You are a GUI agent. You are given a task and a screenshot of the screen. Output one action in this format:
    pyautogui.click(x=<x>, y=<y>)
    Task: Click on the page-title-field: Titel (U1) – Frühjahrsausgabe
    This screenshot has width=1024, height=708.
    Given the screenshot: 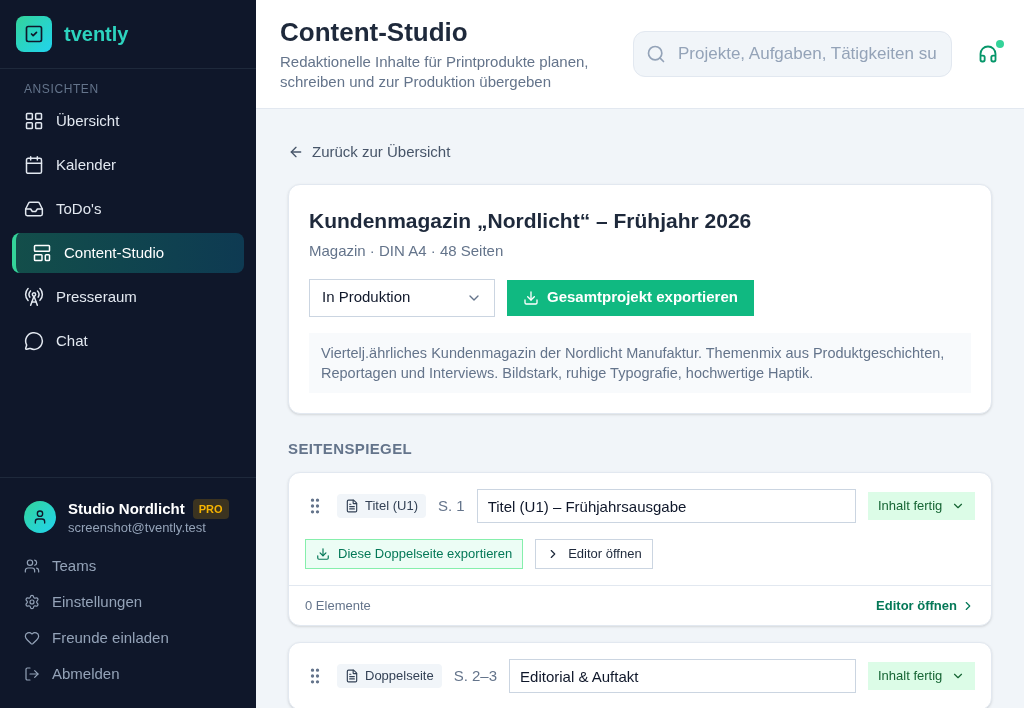 What is the action you would take?
    pyautogui.click(x=666, y=506)
    